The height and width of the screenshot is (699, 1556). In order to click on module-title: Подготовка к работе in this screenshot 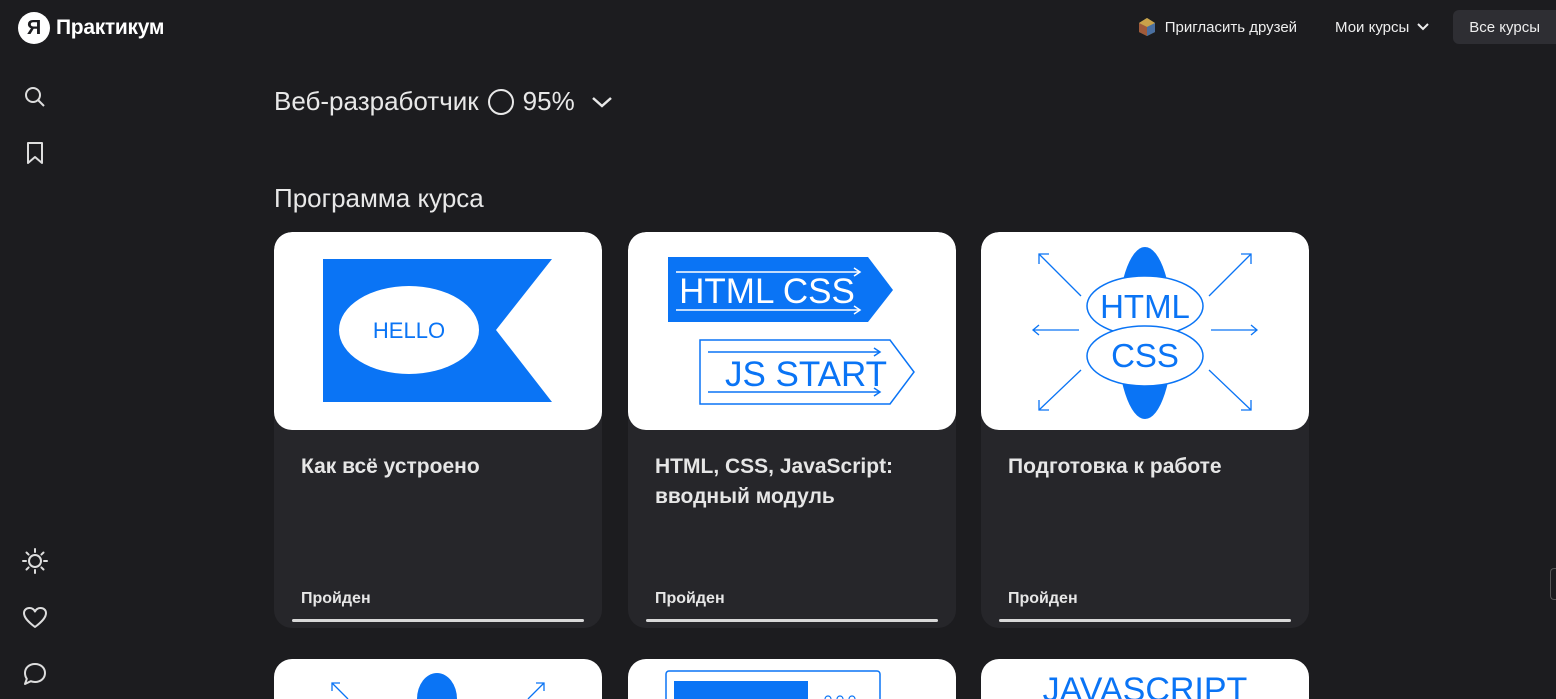, I will do `click(1115, 466)`.